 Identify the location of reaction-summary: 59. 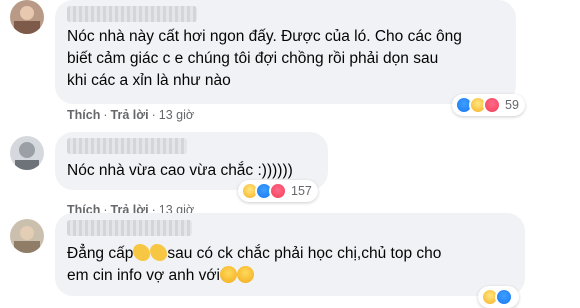
(488, 105).